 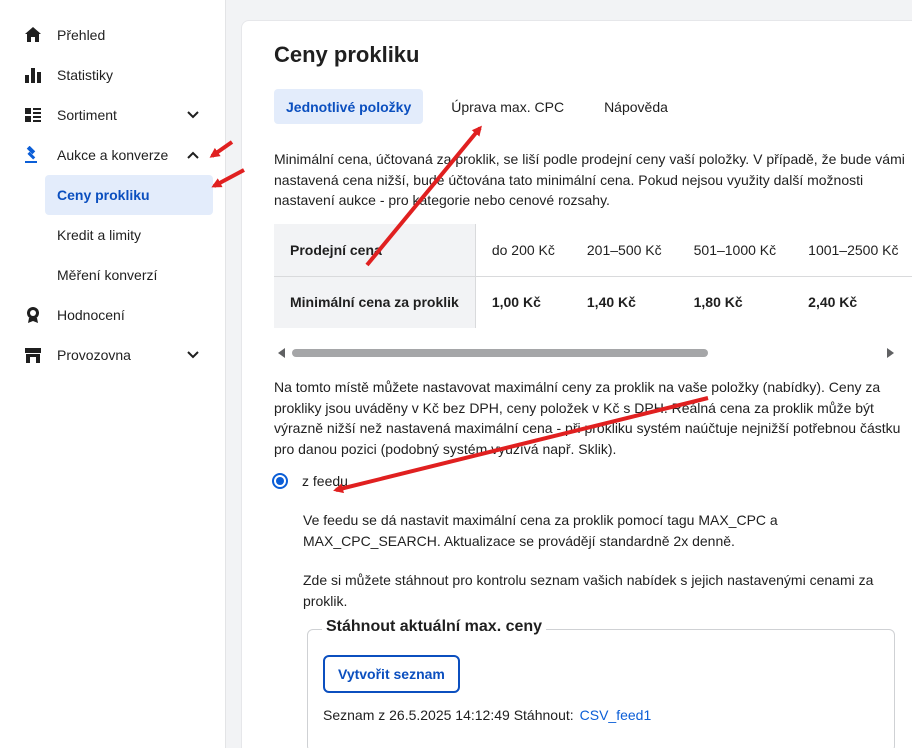 I want to click on radio-z-feedu: z feedu, so click(x=310, y=481).